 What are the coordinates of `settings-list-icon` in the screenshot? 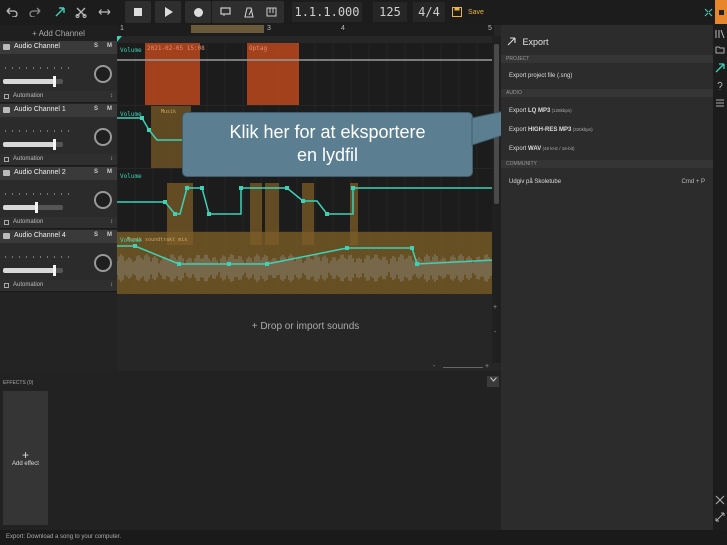 It's located at (720, 103).